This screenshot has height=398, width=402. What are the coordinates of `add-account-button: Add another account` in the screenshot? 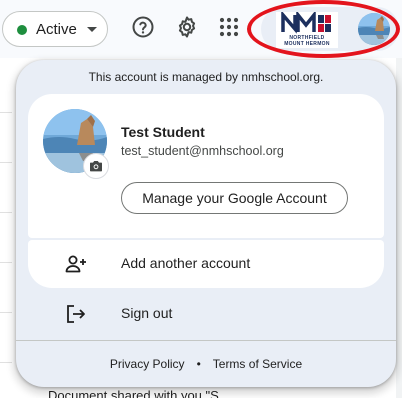 It's located at (206, 264).